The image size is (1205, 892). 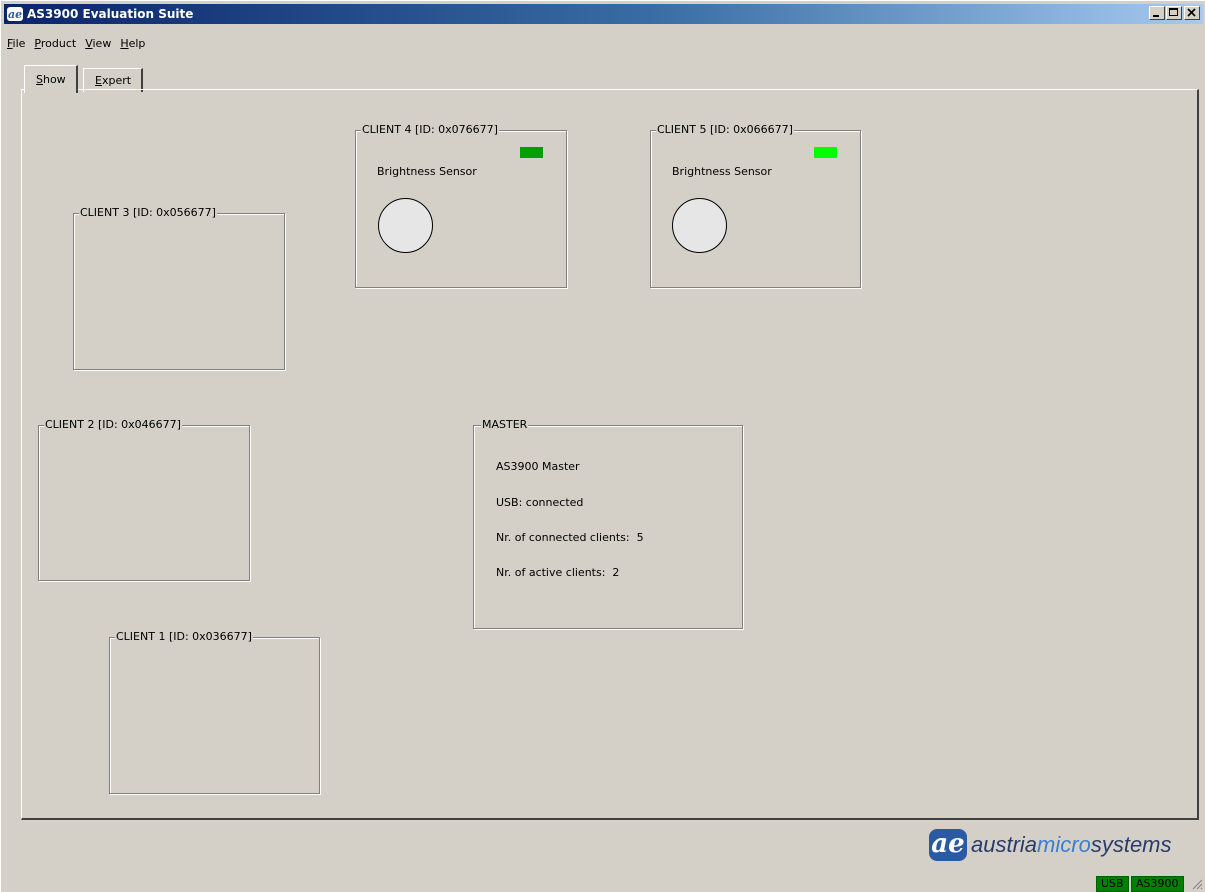 I want to click on tab-show: Show, so click(x=51, y=79).